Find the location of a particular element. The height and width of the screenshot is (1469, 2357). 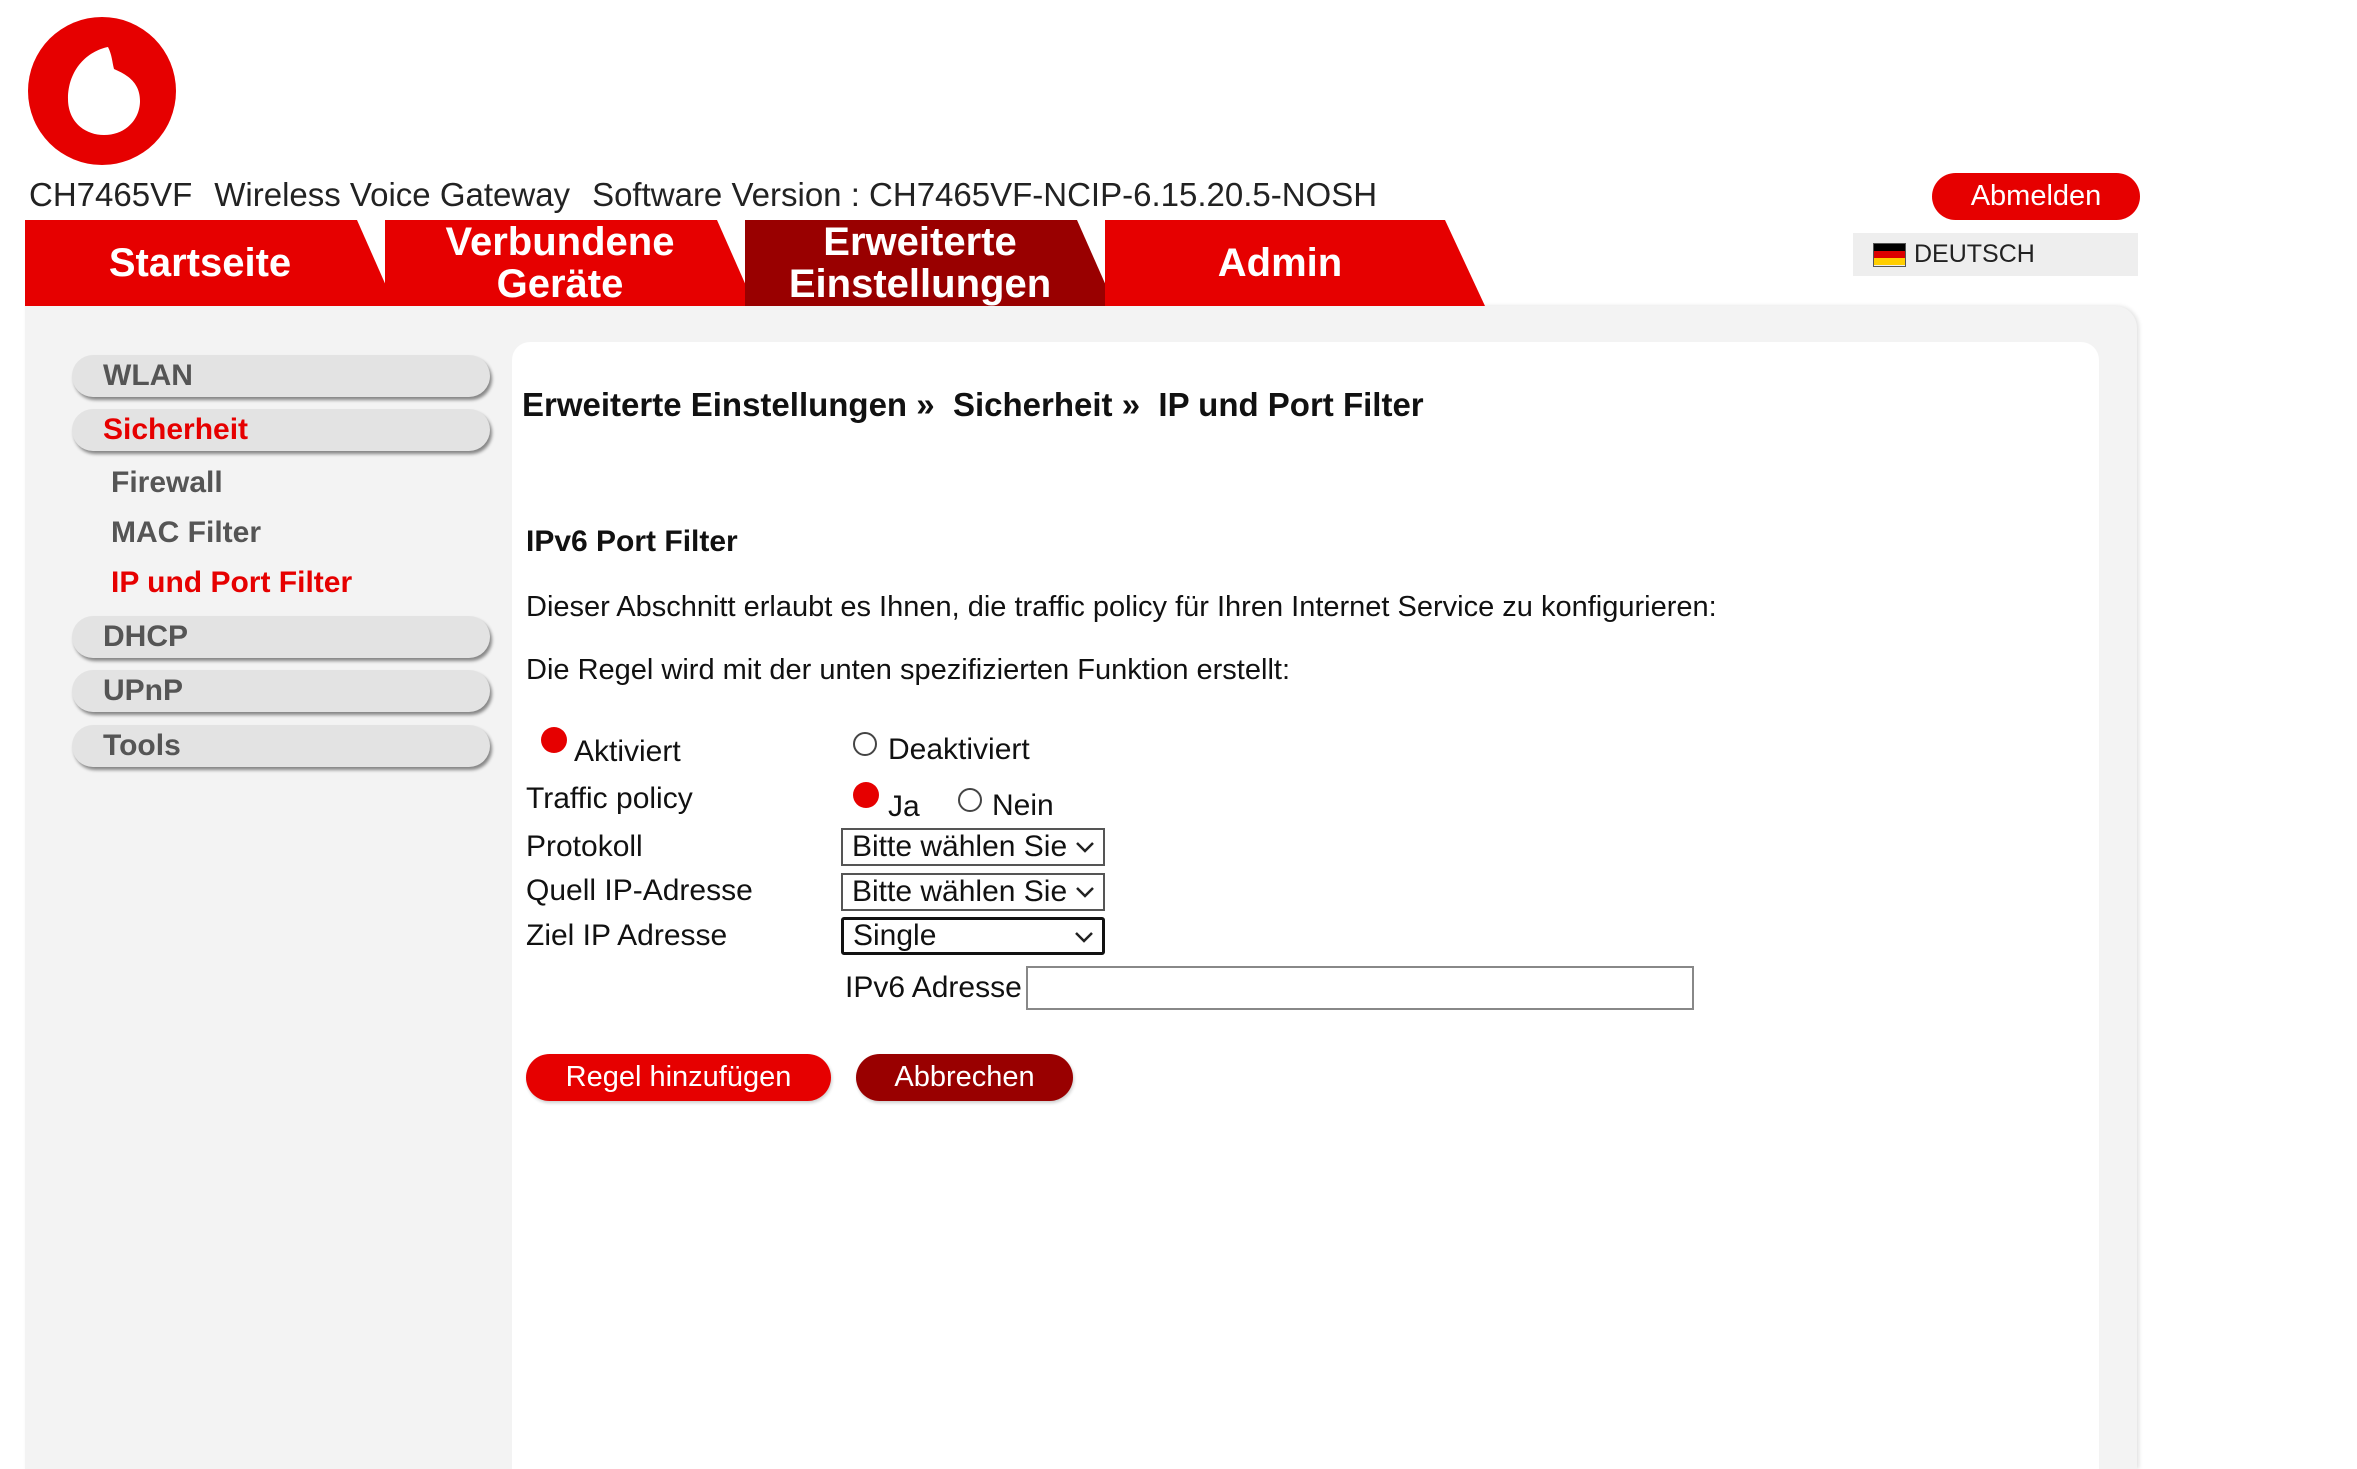

label-traffic-policy: Traffic policy is located at coordinates (609, 798).